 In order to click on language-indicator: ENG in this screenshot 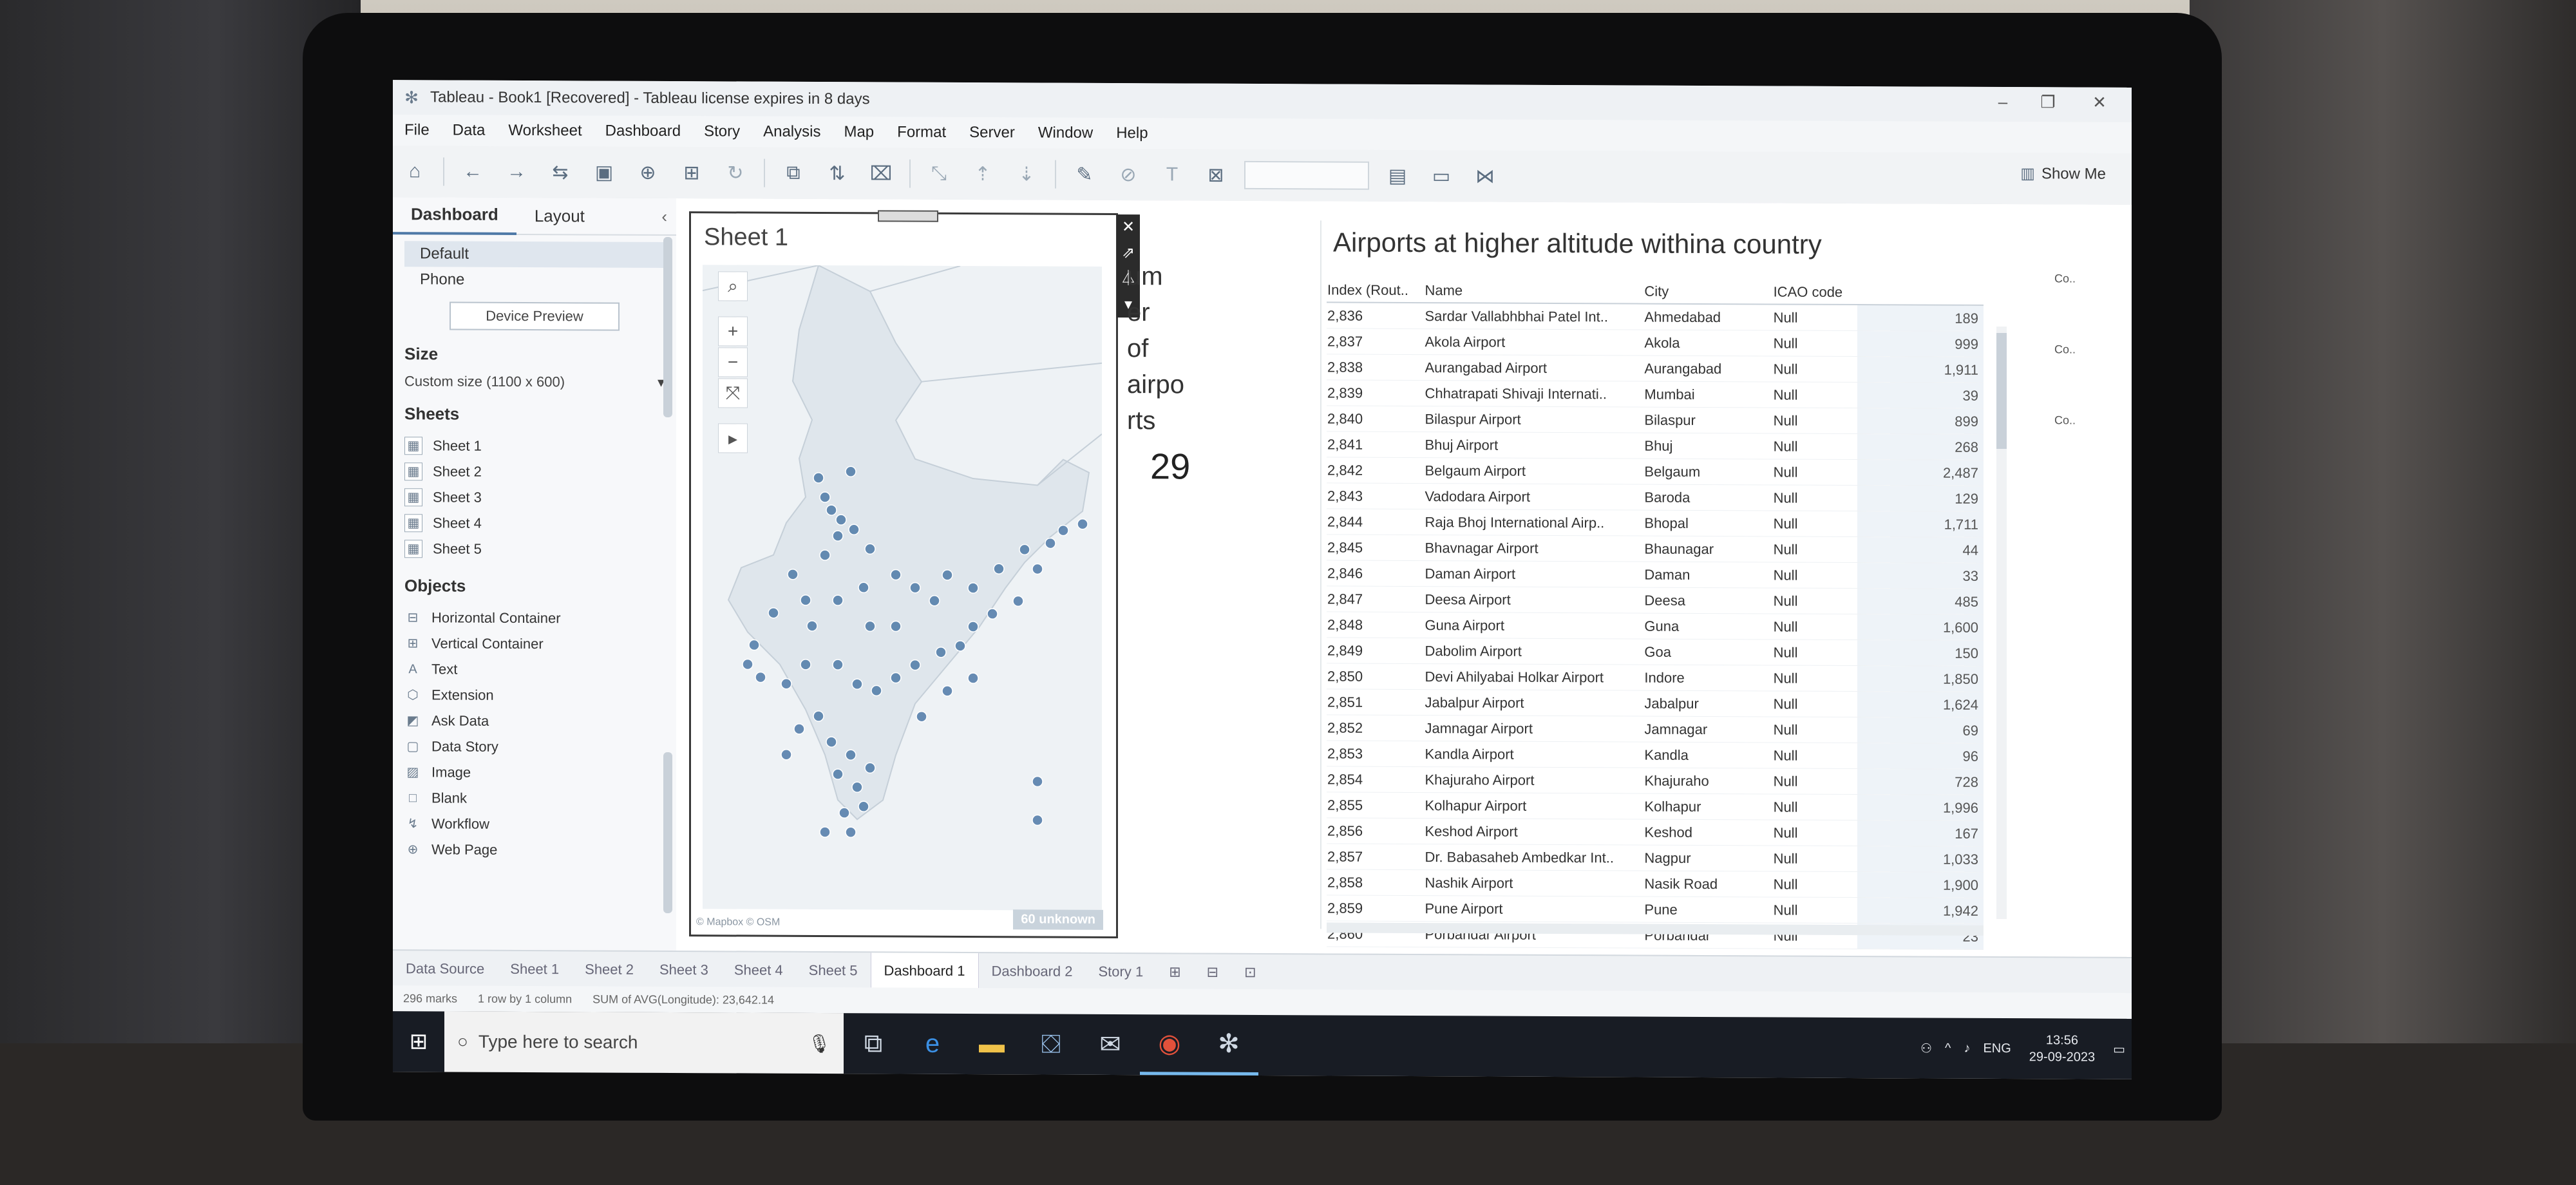, I will do `click(1997, 1048)`.